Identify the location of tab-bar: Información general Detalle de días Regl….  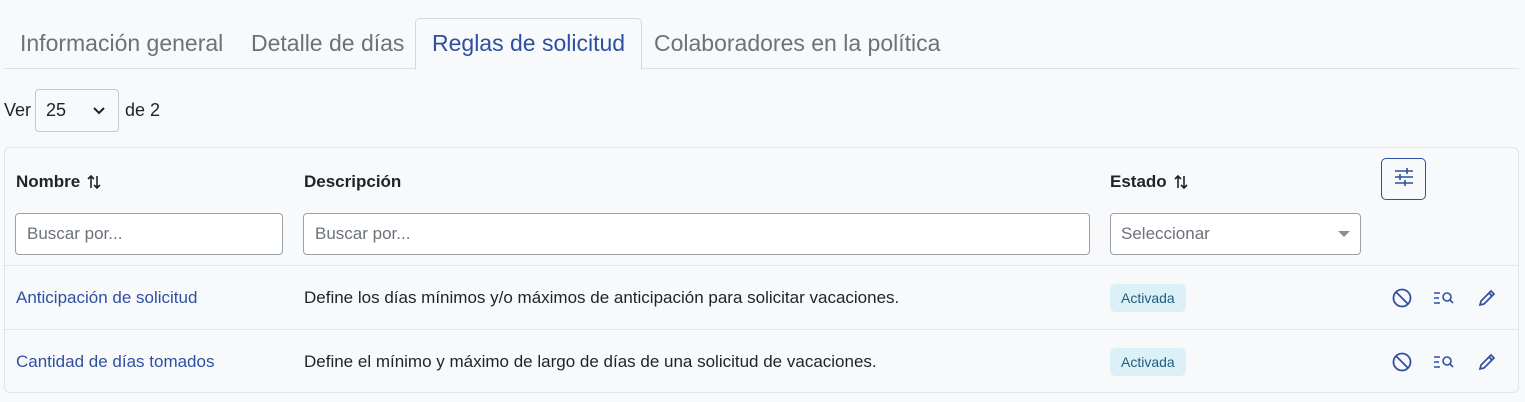
(761, 44).